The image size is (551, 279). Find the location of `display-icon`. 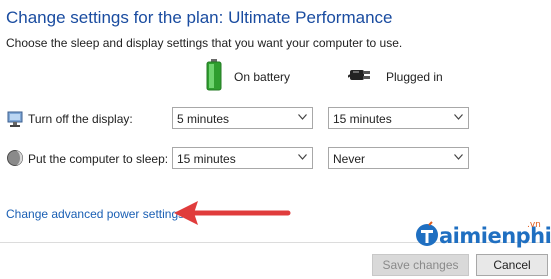

display-icon is located at coordinates (15, 119).